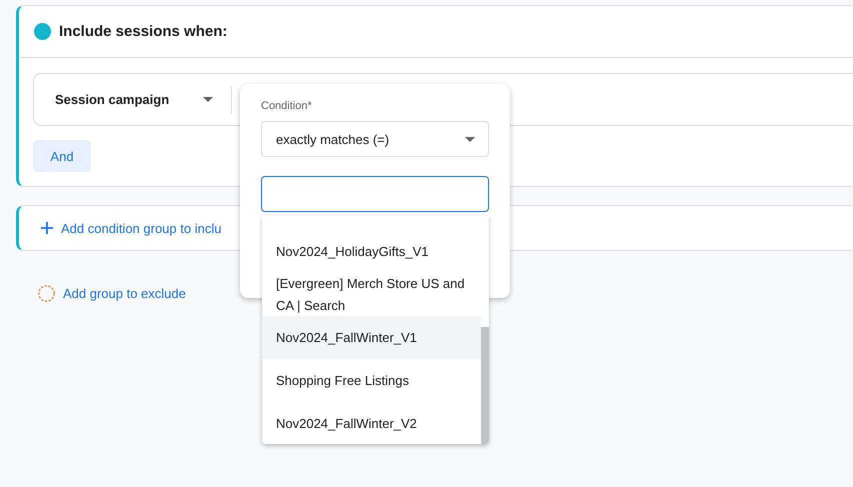 Image resolution: width=853 pixels, height=487 pixels. I want to click on dimension-select: Session campaign, so click(133, 100).